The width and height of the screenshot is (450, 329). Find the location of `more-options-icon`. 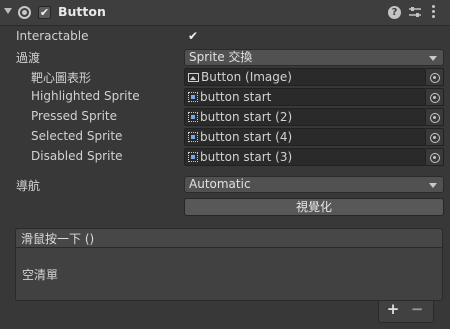

more-options-icon is located at coordinates (434, 12).